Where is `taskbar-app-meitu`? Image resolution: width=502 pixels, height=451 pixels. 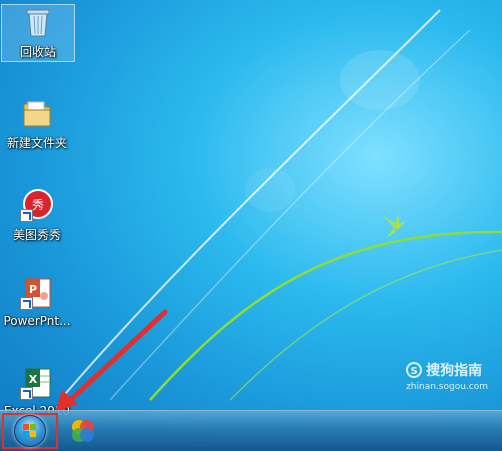 taskbar-app-meitu is located at coordinates (83, 431).